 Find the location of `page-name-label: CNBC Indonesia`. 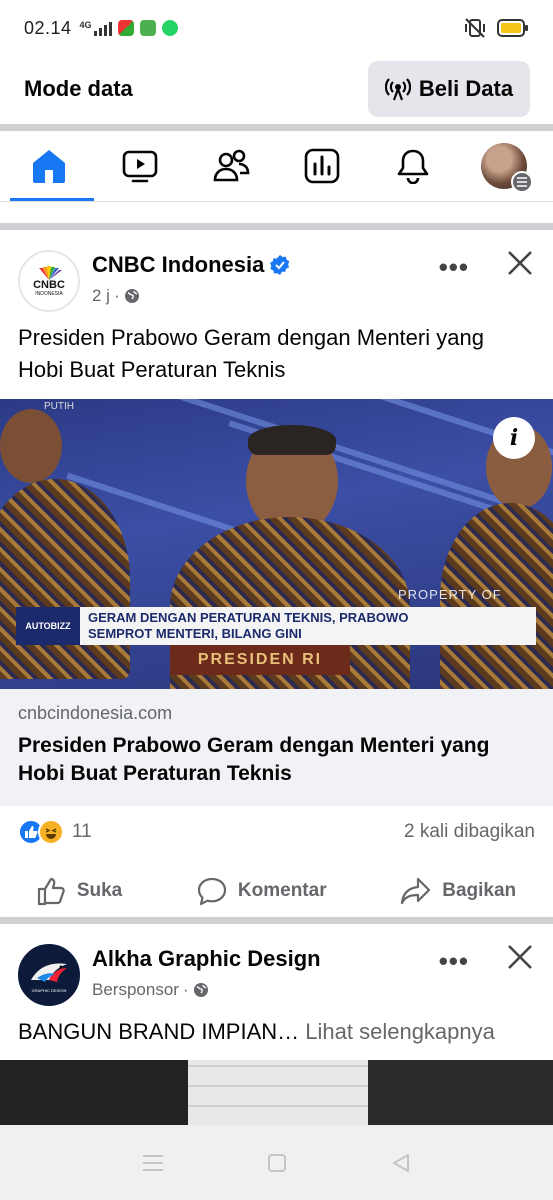

page-name-label: CNBC Indonesia is located at coordinates (178, 264).